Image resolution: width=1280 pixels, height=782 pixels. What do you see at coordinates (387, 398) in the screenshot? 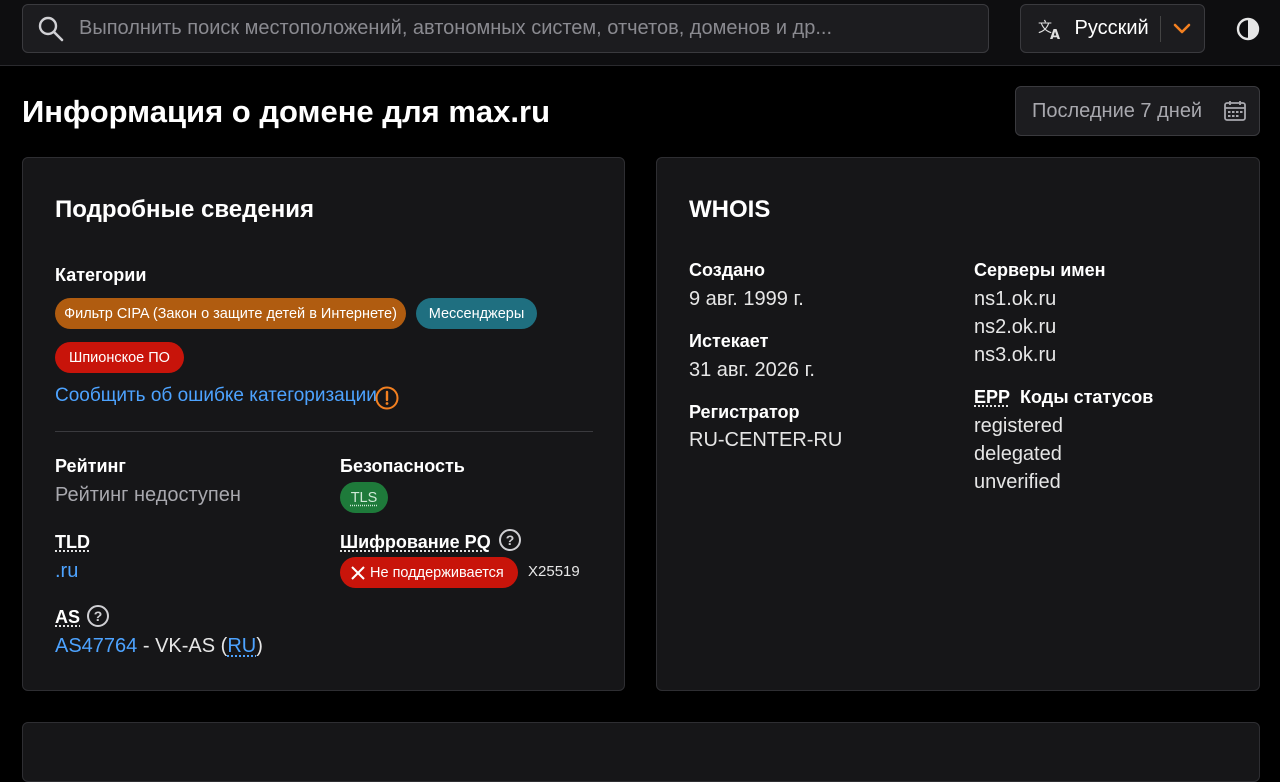
I see `warning-icon` at bounding box center [387, 398].